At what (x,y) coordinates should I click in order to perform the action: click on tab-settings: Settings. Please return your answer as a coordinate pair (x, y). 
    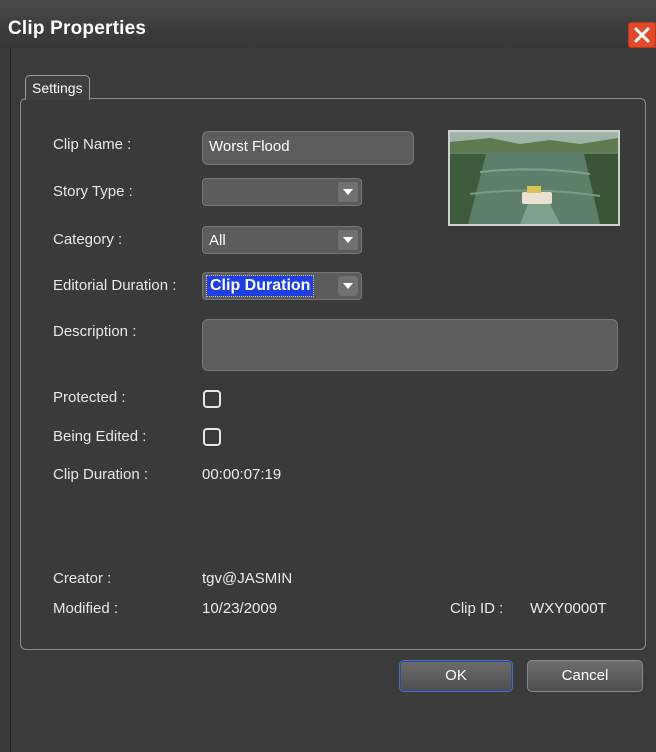
    Looking at the image, I should click on (57, 87).